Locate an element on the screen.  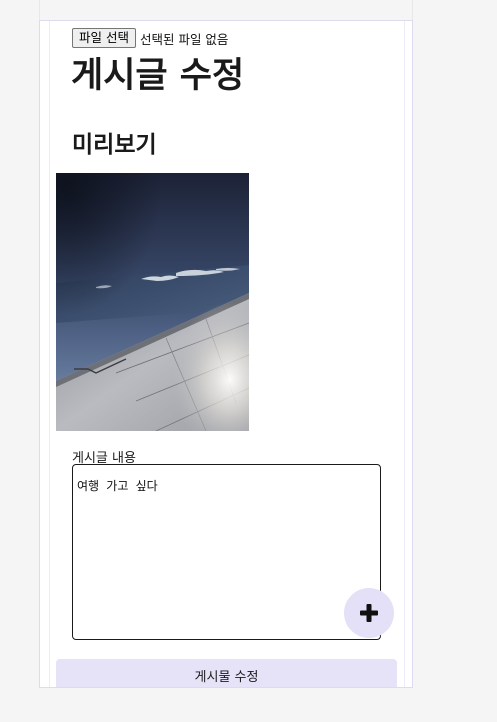
add-button is located at coordinates (369, 613).